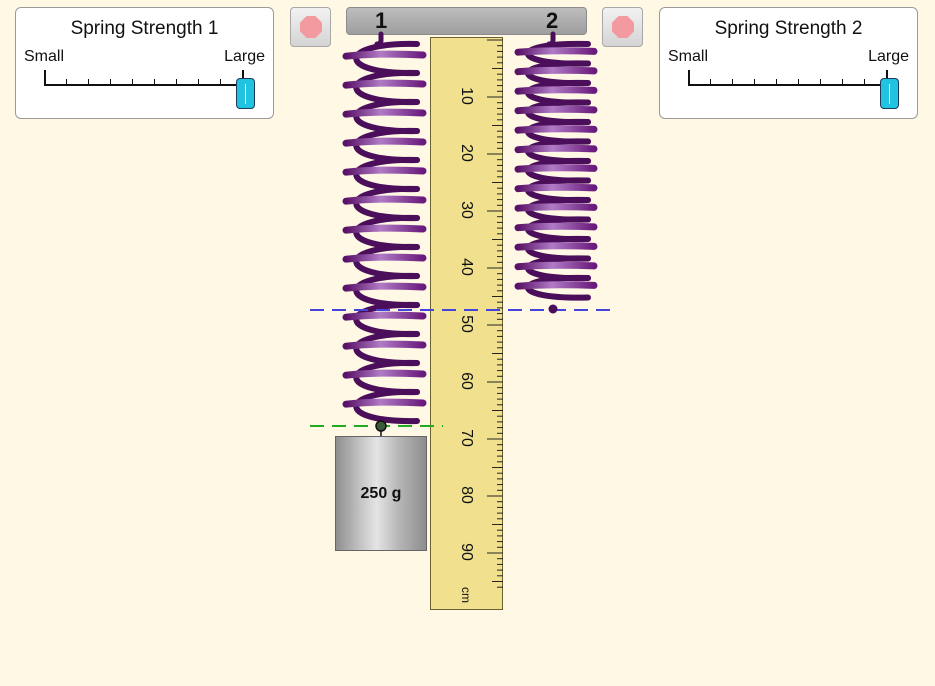  What do you see at coordinates (889, 93) in the screenshot?
I see `spring-strength-2-slider-thumb` at bounding box center [889, 93].